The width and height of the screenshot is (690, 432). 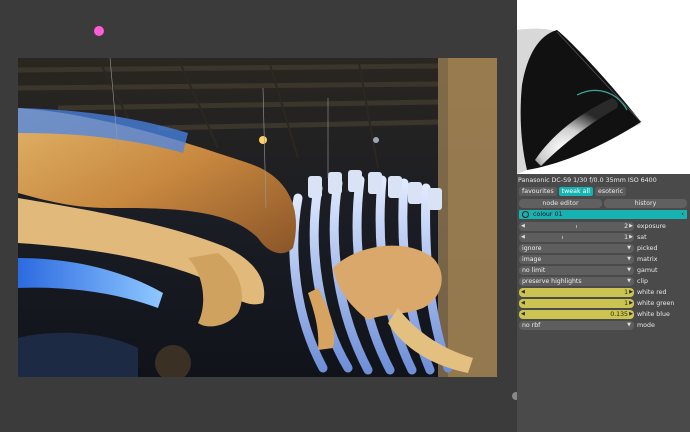 I want to click on exposure-row: ◀ 2 ▶ exposure, so click(x=603, y=226).